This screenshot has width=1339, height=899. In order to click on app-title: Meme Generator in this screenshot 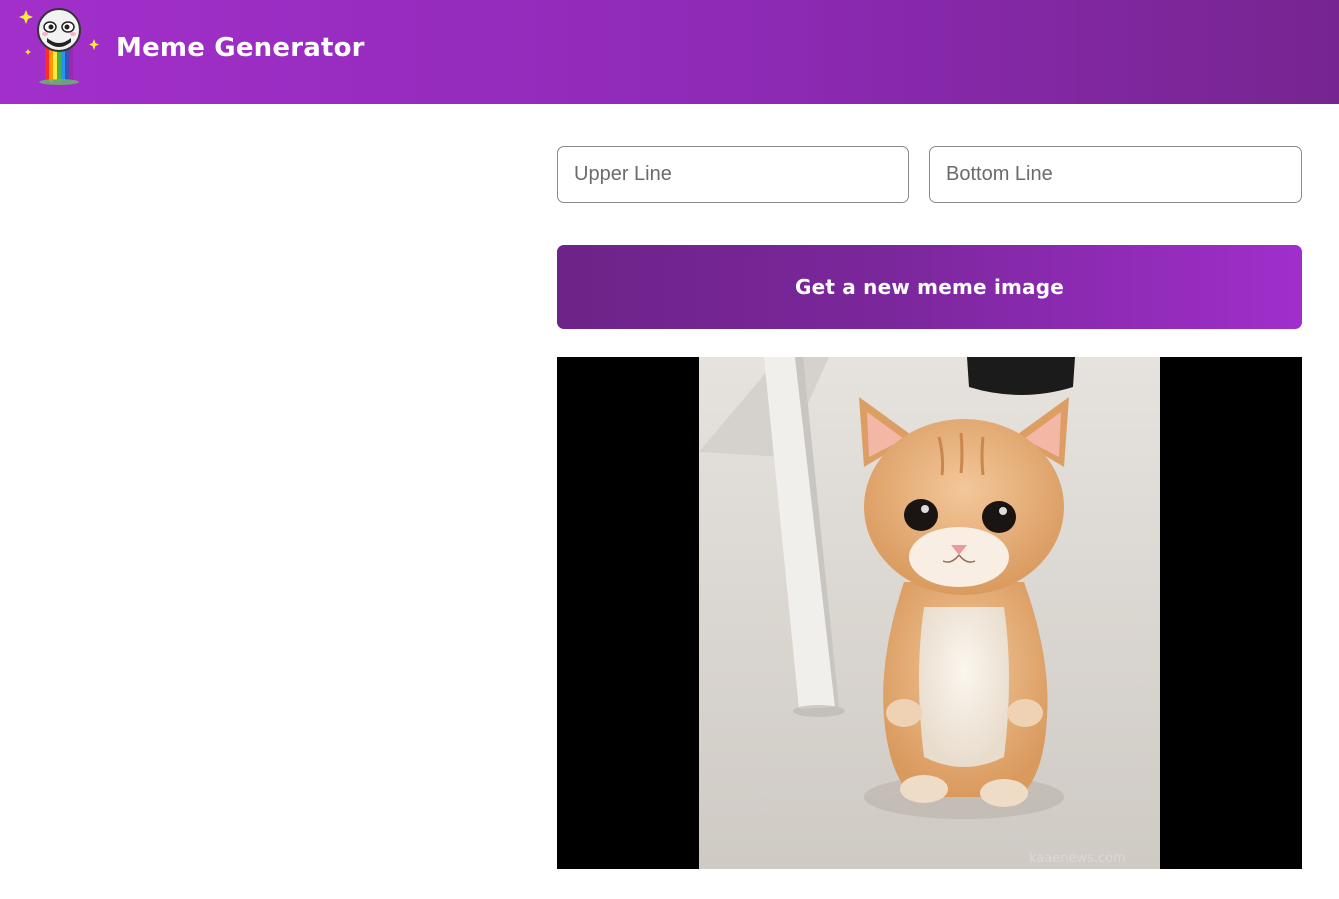, I will do `click(240, 48)`.